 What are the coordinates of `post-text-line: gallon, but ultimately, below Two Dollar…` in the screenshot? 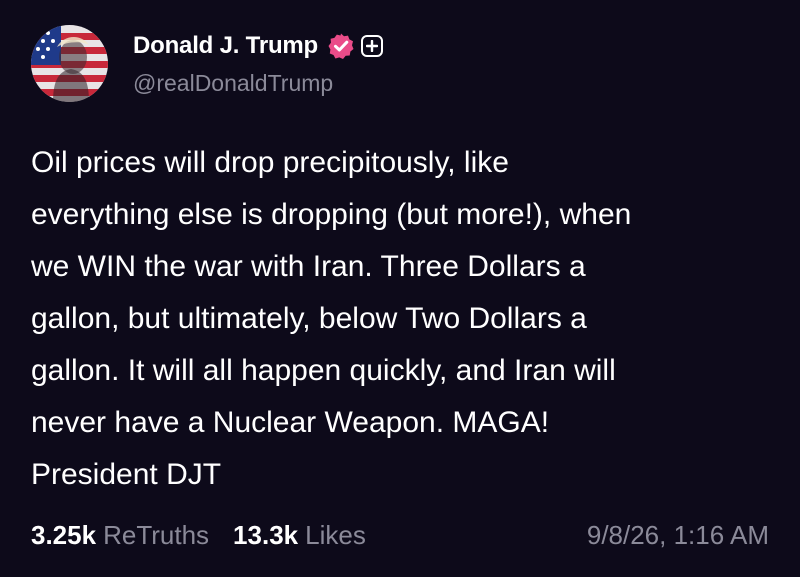 It's located at (309, 318).